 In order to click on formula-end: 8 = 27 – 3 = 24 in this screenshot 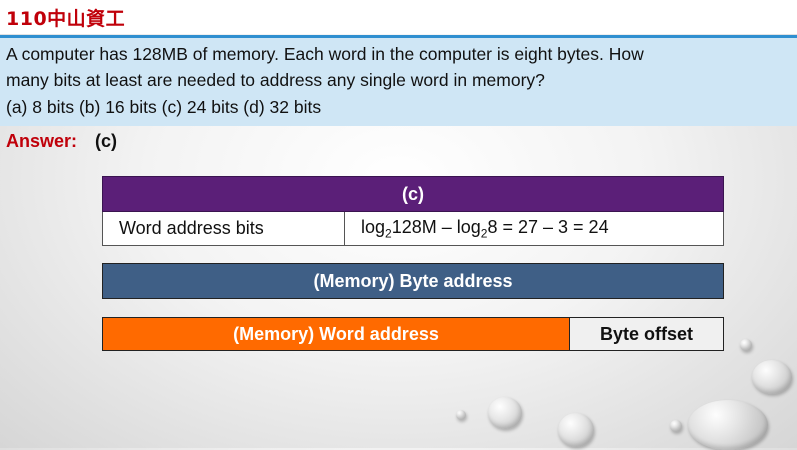, I will do `click(548, 226)`.